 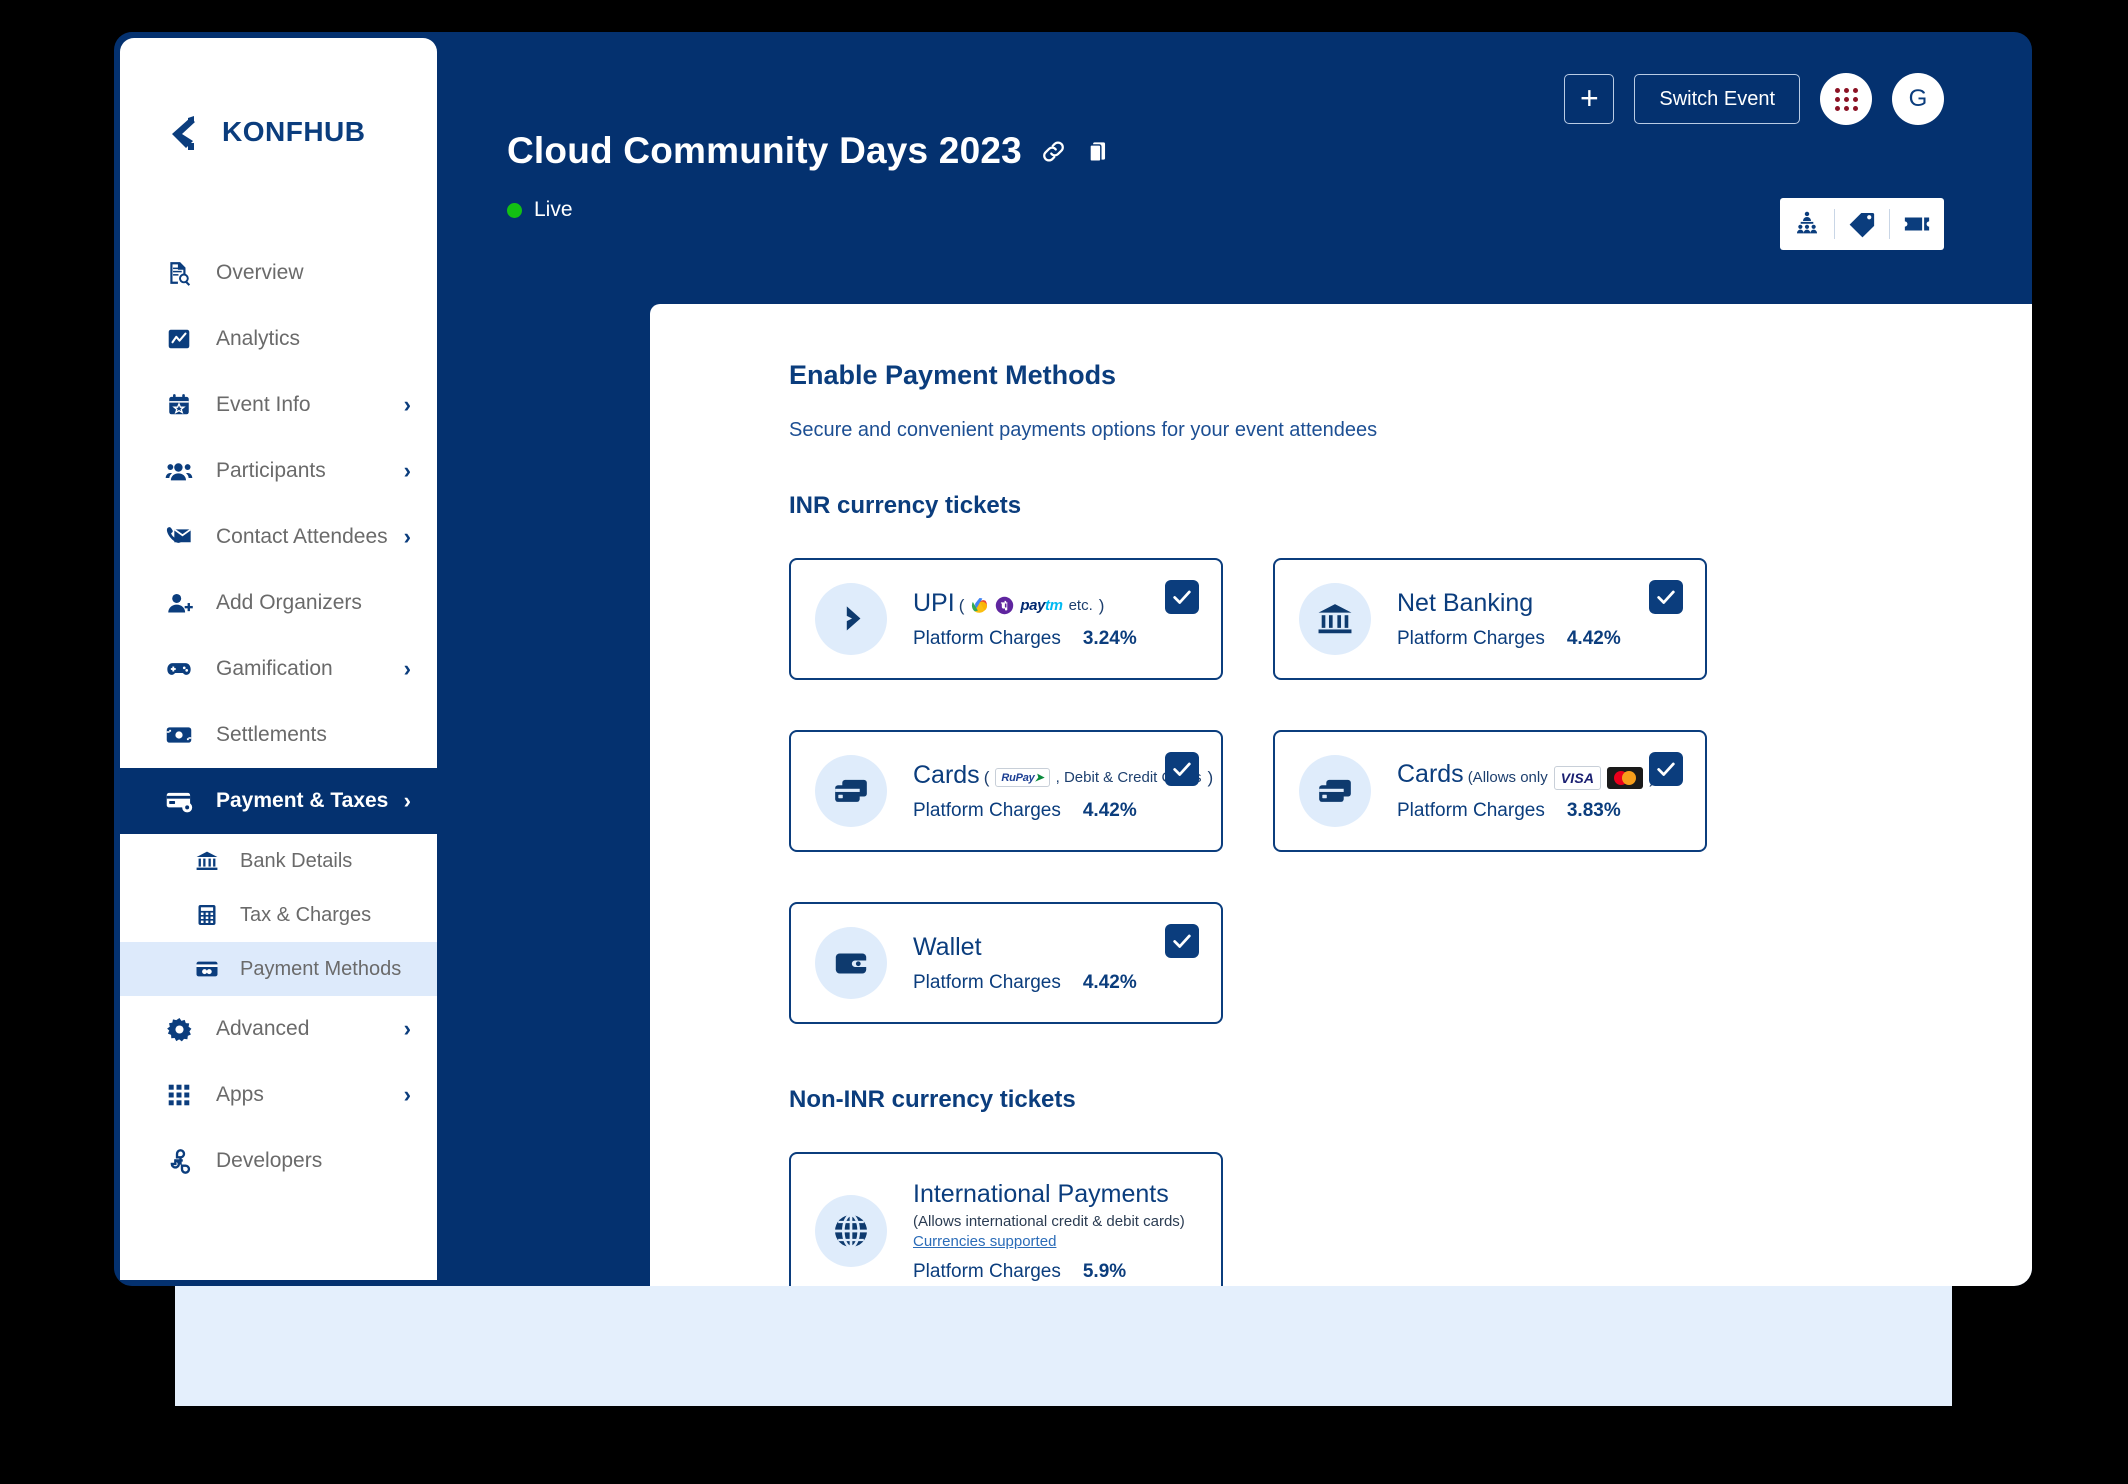 I want to click on sidebar-item-label: Contact Attendees, so click(x=302, y=536).